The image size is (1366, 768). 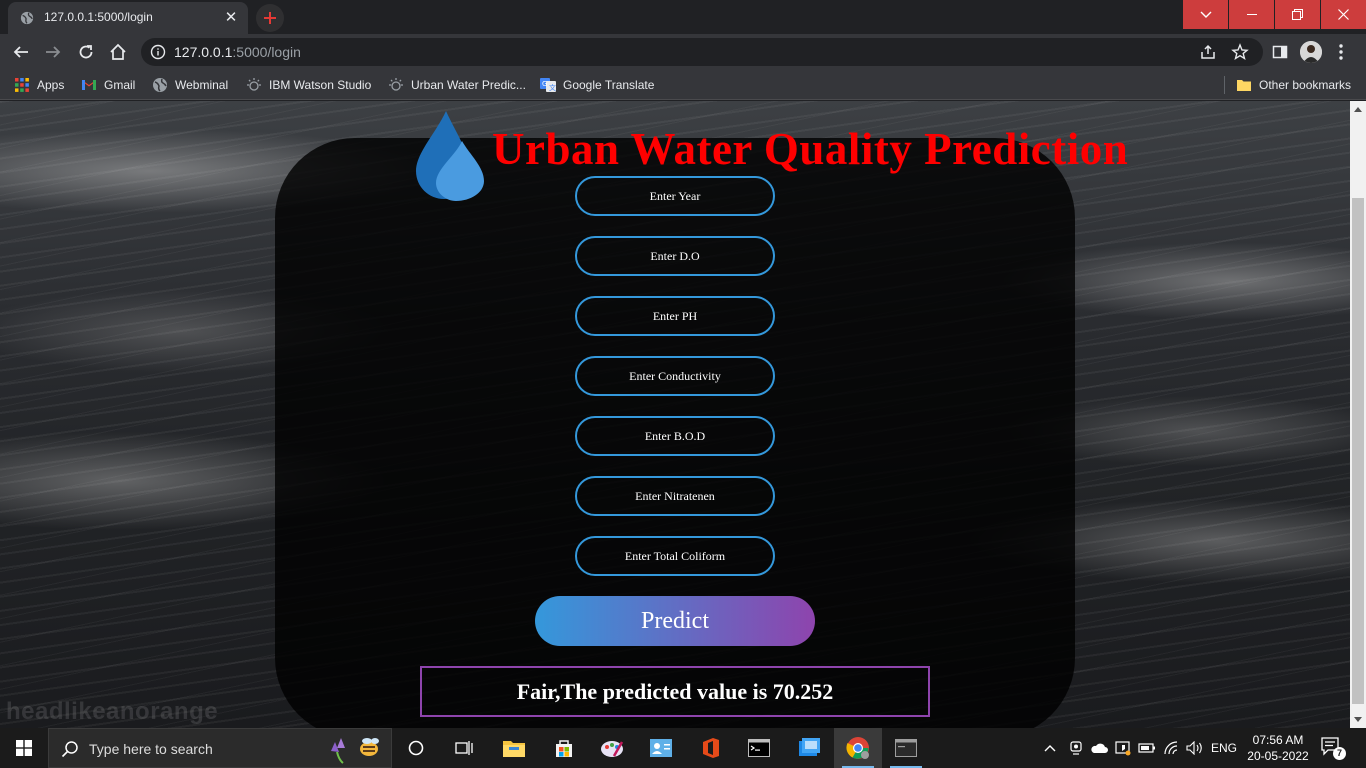 I want to click on notification-count: 7, so click(x=1339, y=753).